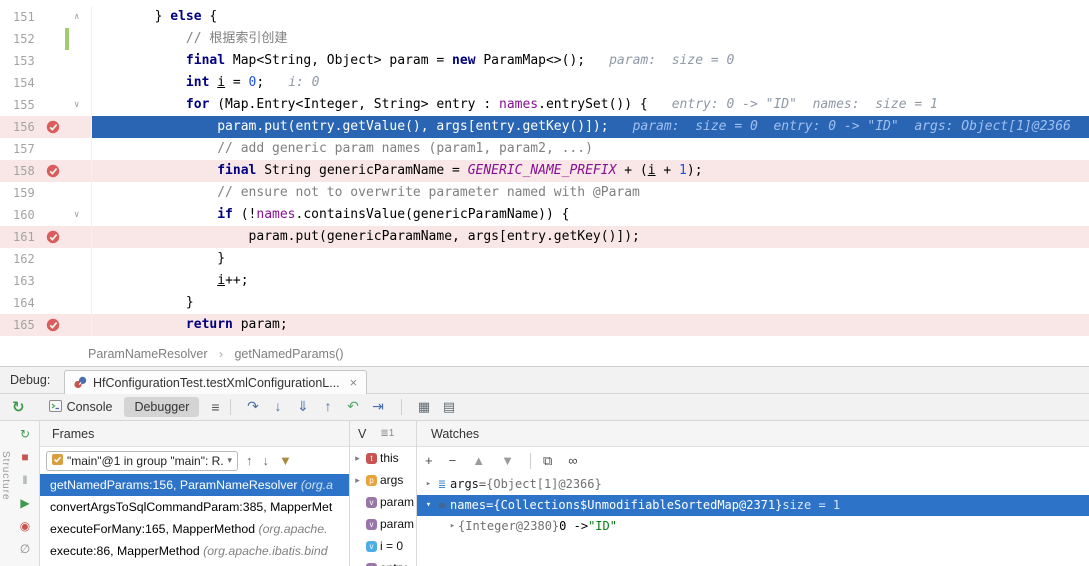 This screenshot has height=566, width=1089. Describe the element at coordinates (378, 406) in the screenshot. I see `run-to-cursor-icon: ⇥` at that location.